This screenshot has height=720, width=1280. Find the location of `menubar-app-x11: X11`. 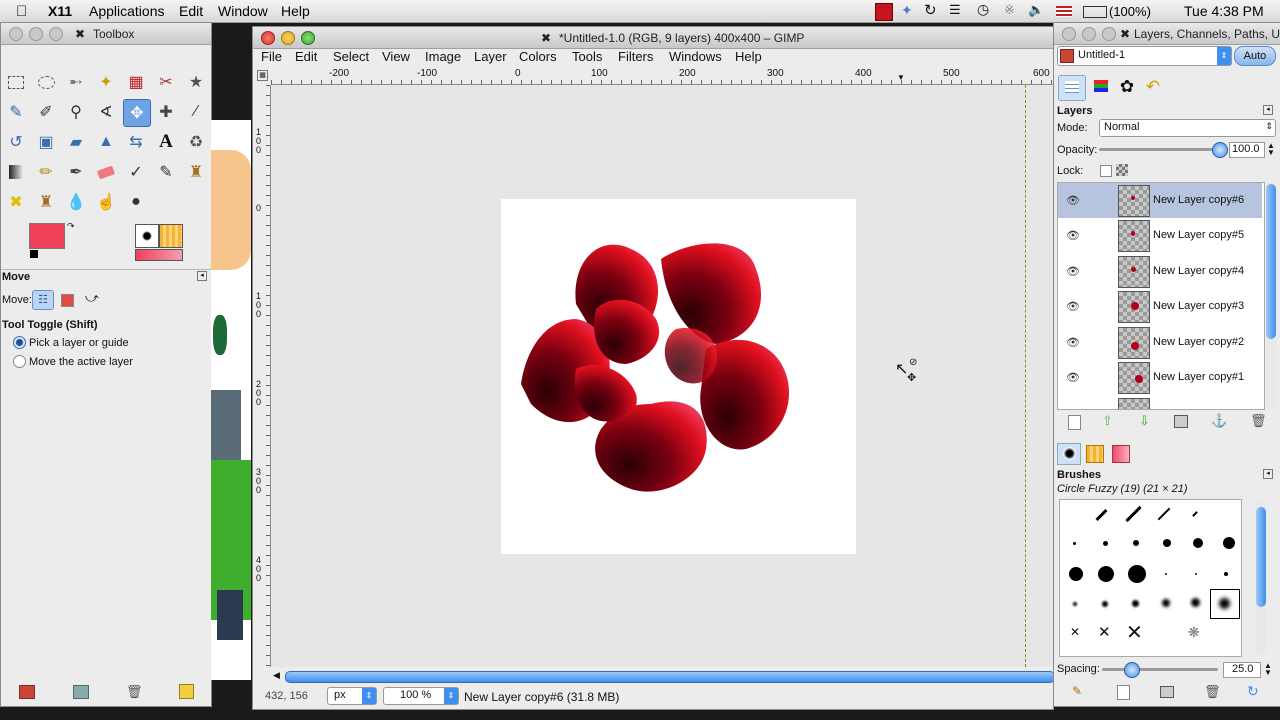

menubar-app-x11: X11 is located at coordinates (60, 11).